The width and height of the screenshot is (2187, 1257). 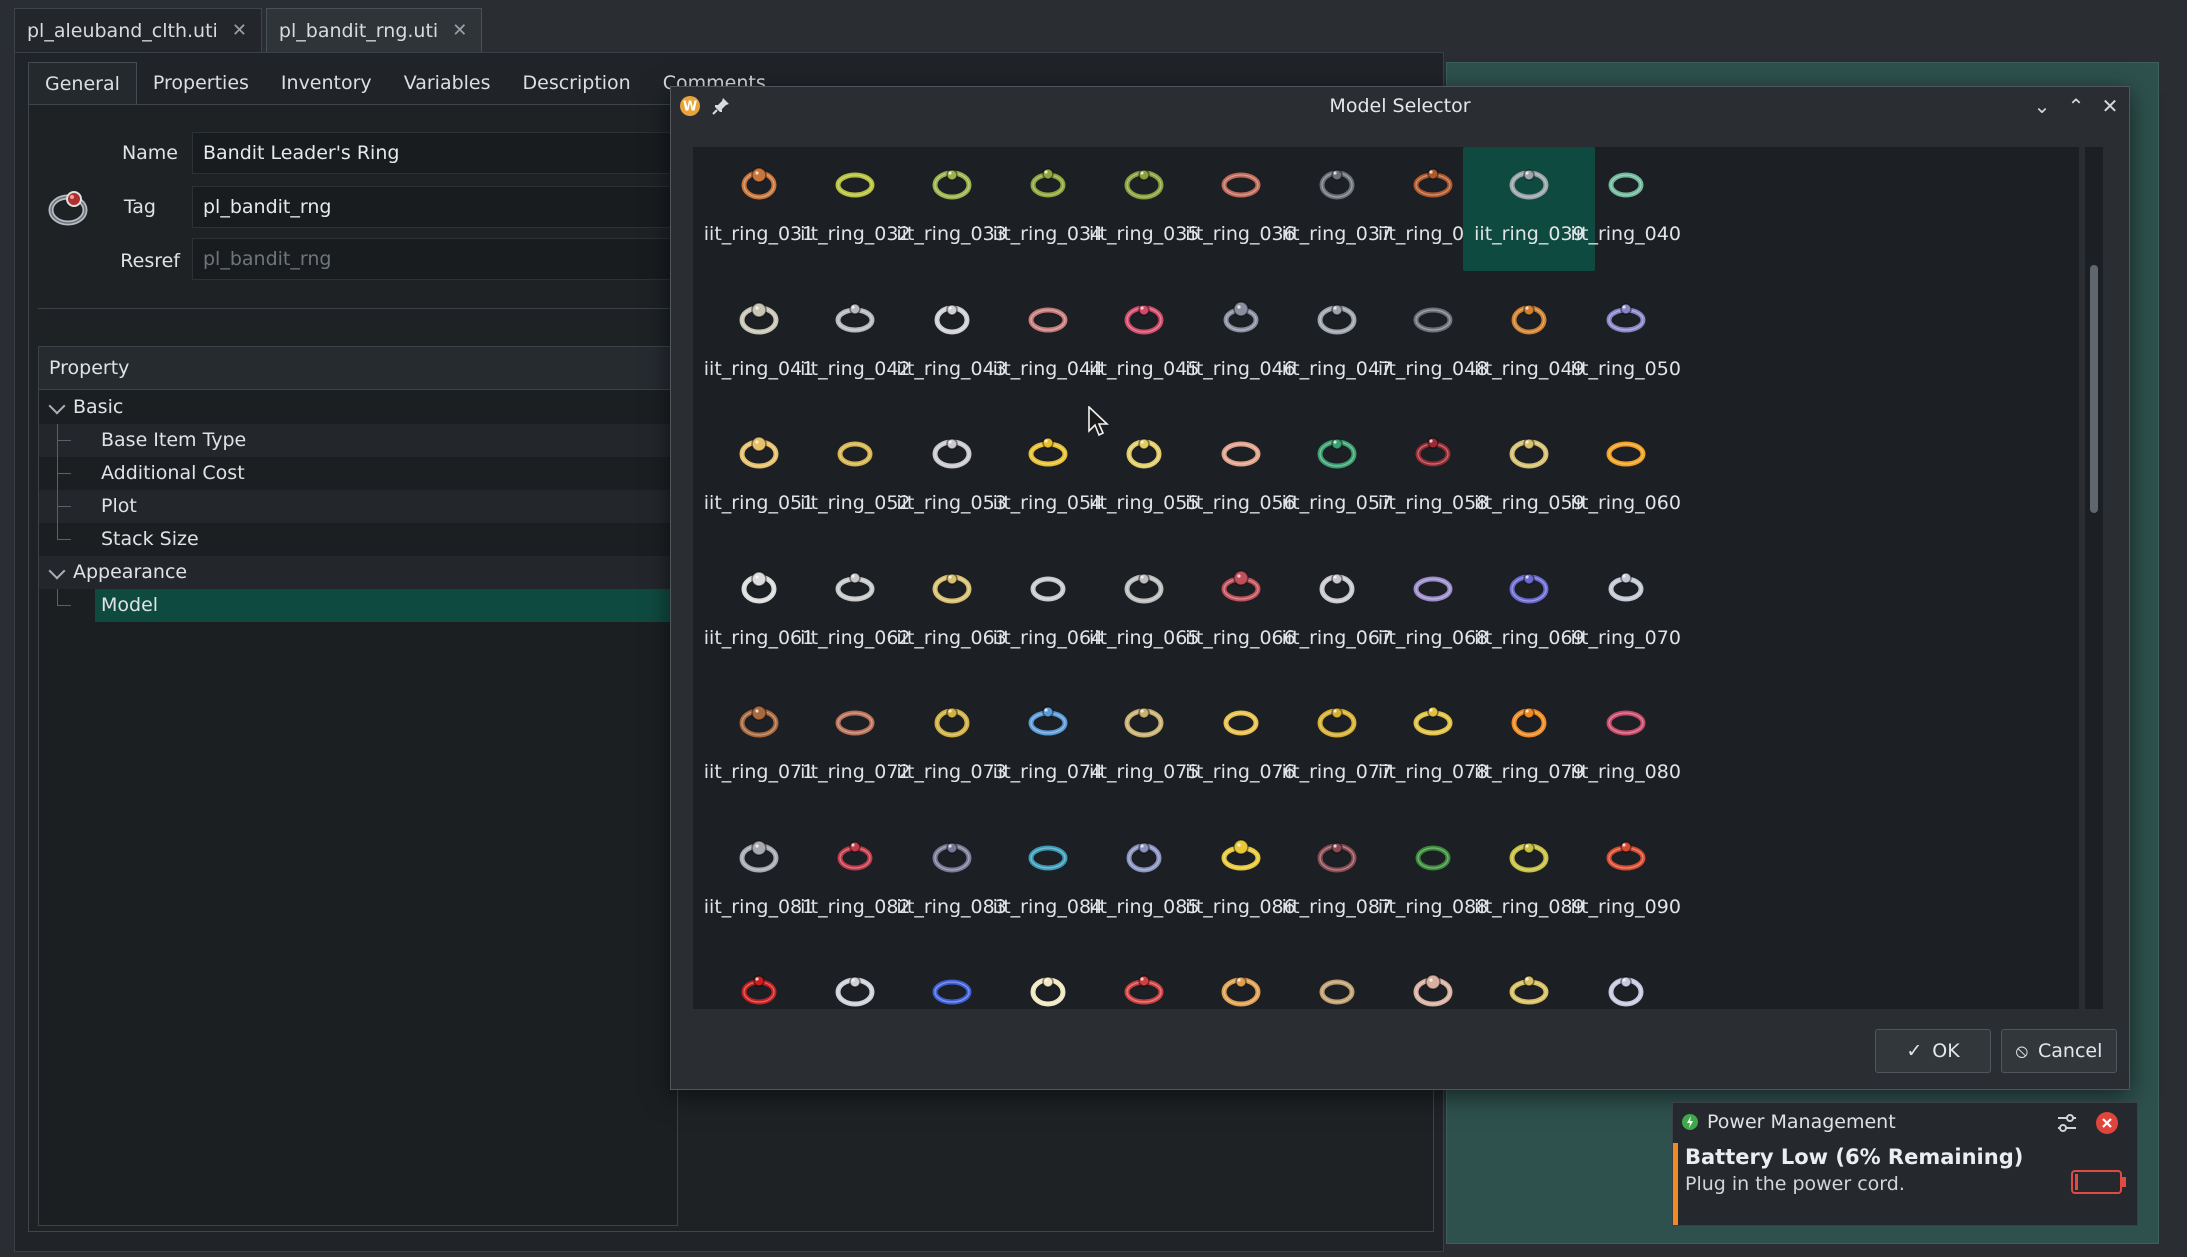 What do you see at coordinates (2107, 1123) in the screenshot?
I see `close-icon` at bounding box center [2107, 1123].